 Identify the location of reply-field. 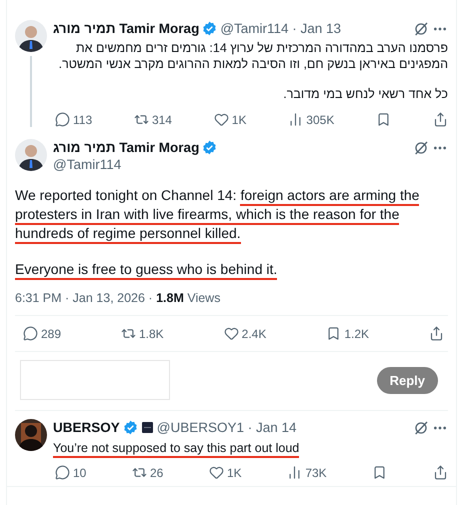
(95, 380).